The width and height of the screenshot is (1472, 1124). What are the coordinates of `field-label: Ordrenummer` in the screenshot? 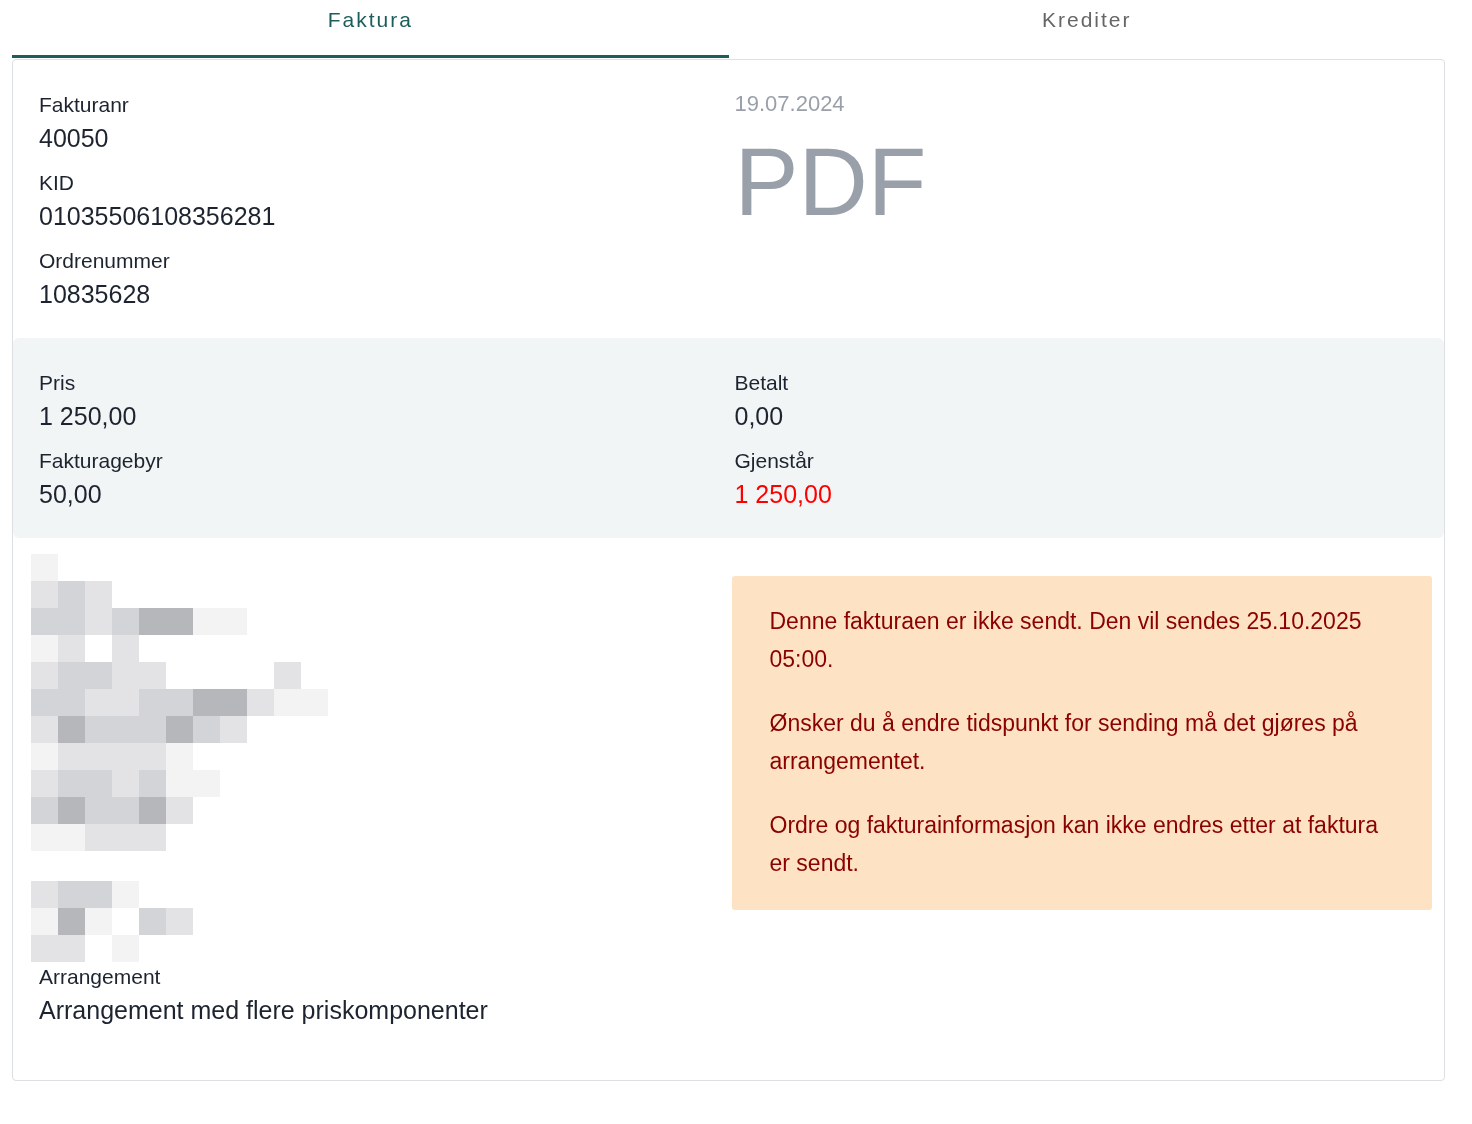 It's located at (105, 261).